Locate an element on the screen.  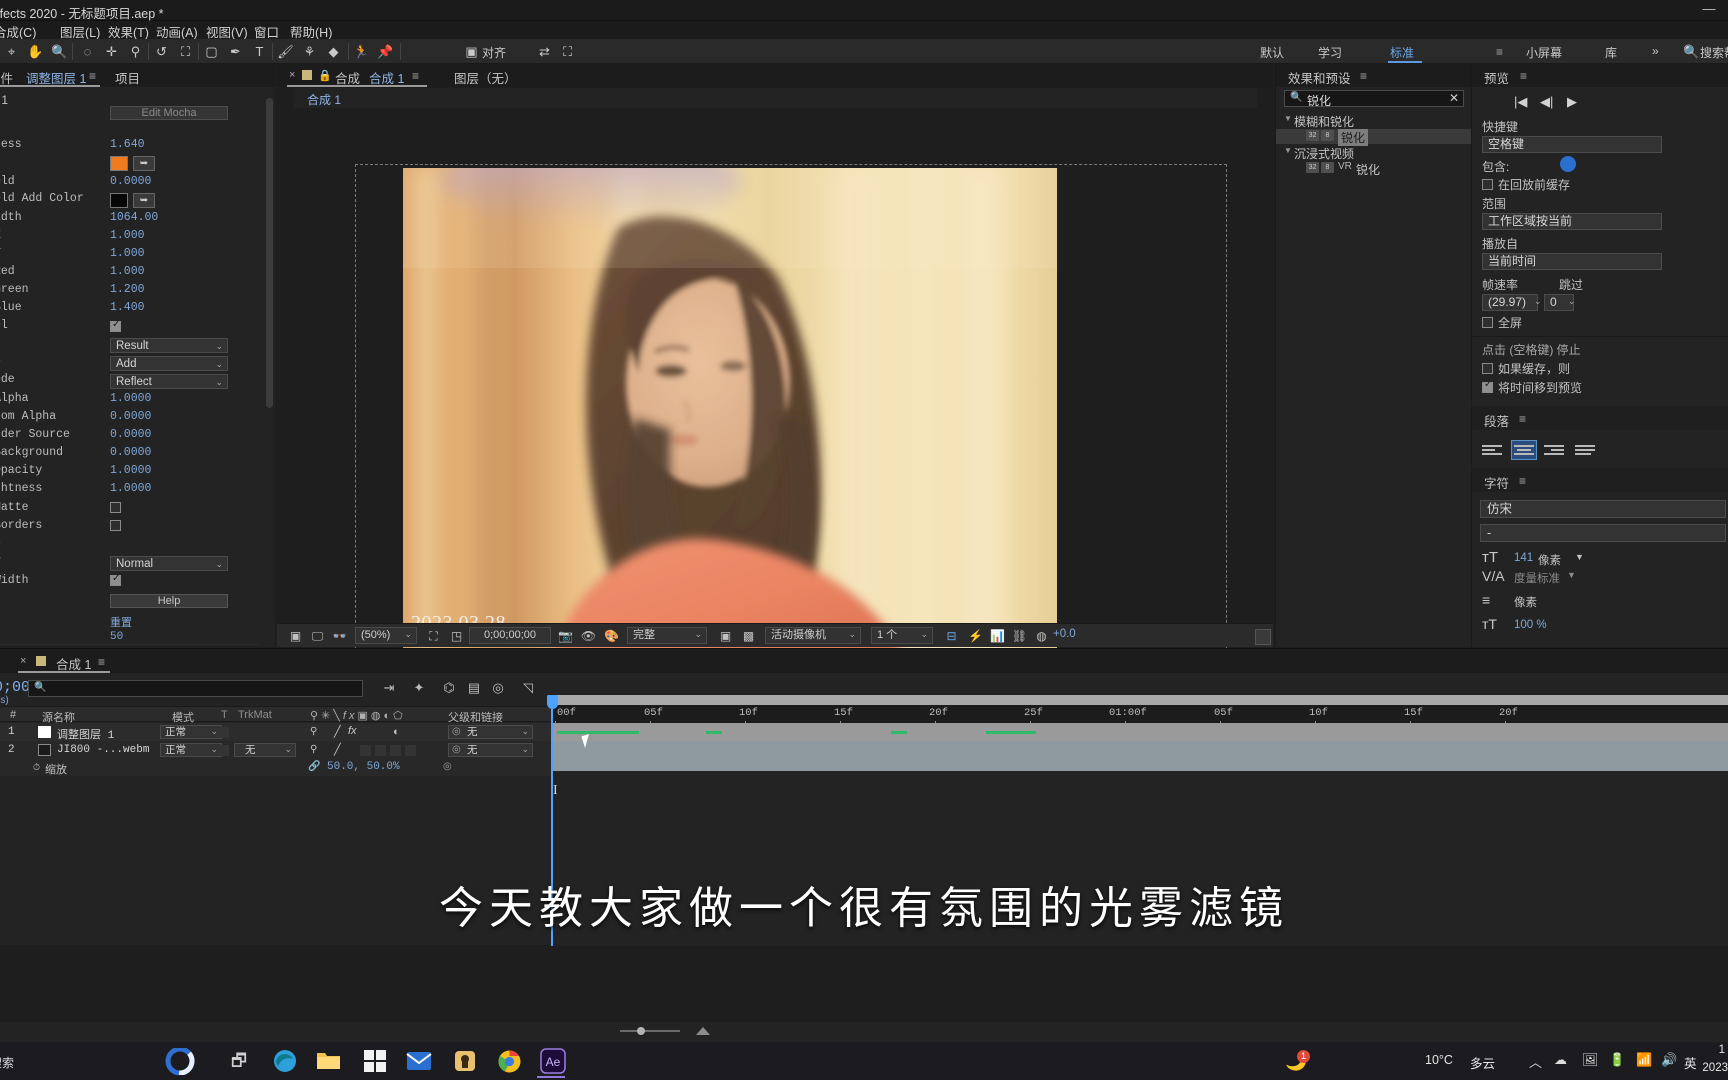
volume-icon: 🔊 is located at coordinates (1669, 1060).